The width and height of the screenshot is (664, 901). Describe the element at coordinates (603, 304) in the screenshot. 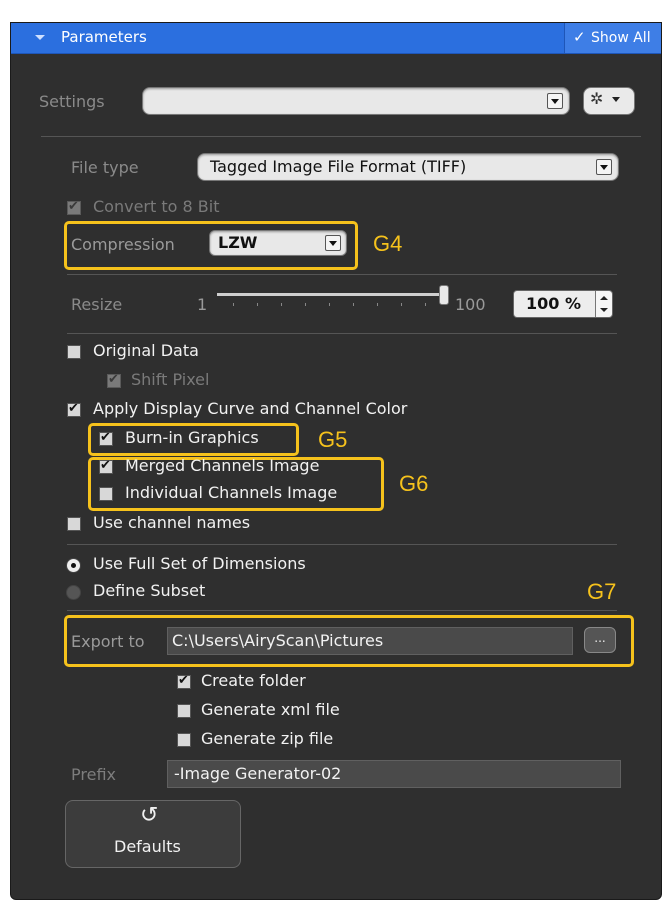

I see `stepper-icon` at that location.